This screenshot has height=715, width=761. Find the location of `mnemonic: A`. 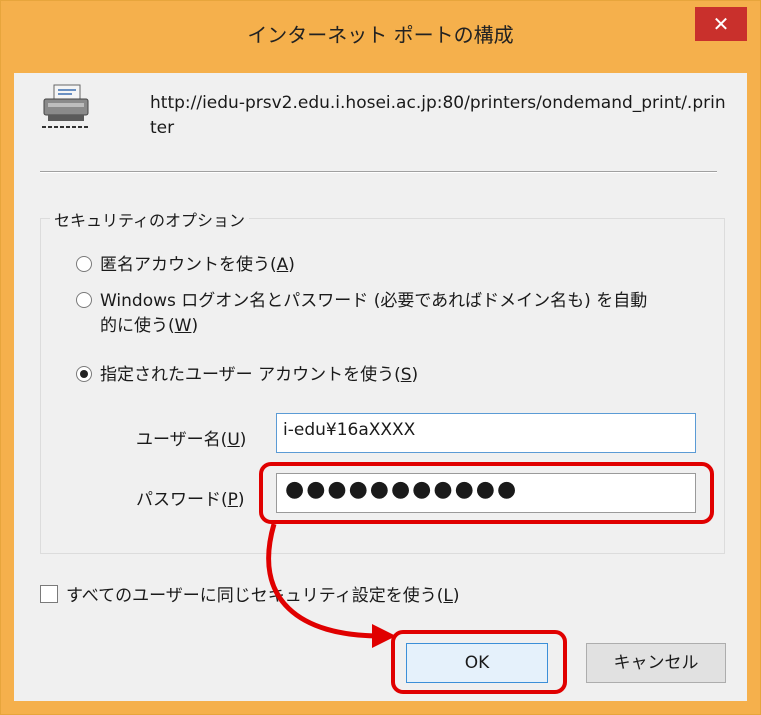

mnemonic: A is located at coordinates (282, 265).